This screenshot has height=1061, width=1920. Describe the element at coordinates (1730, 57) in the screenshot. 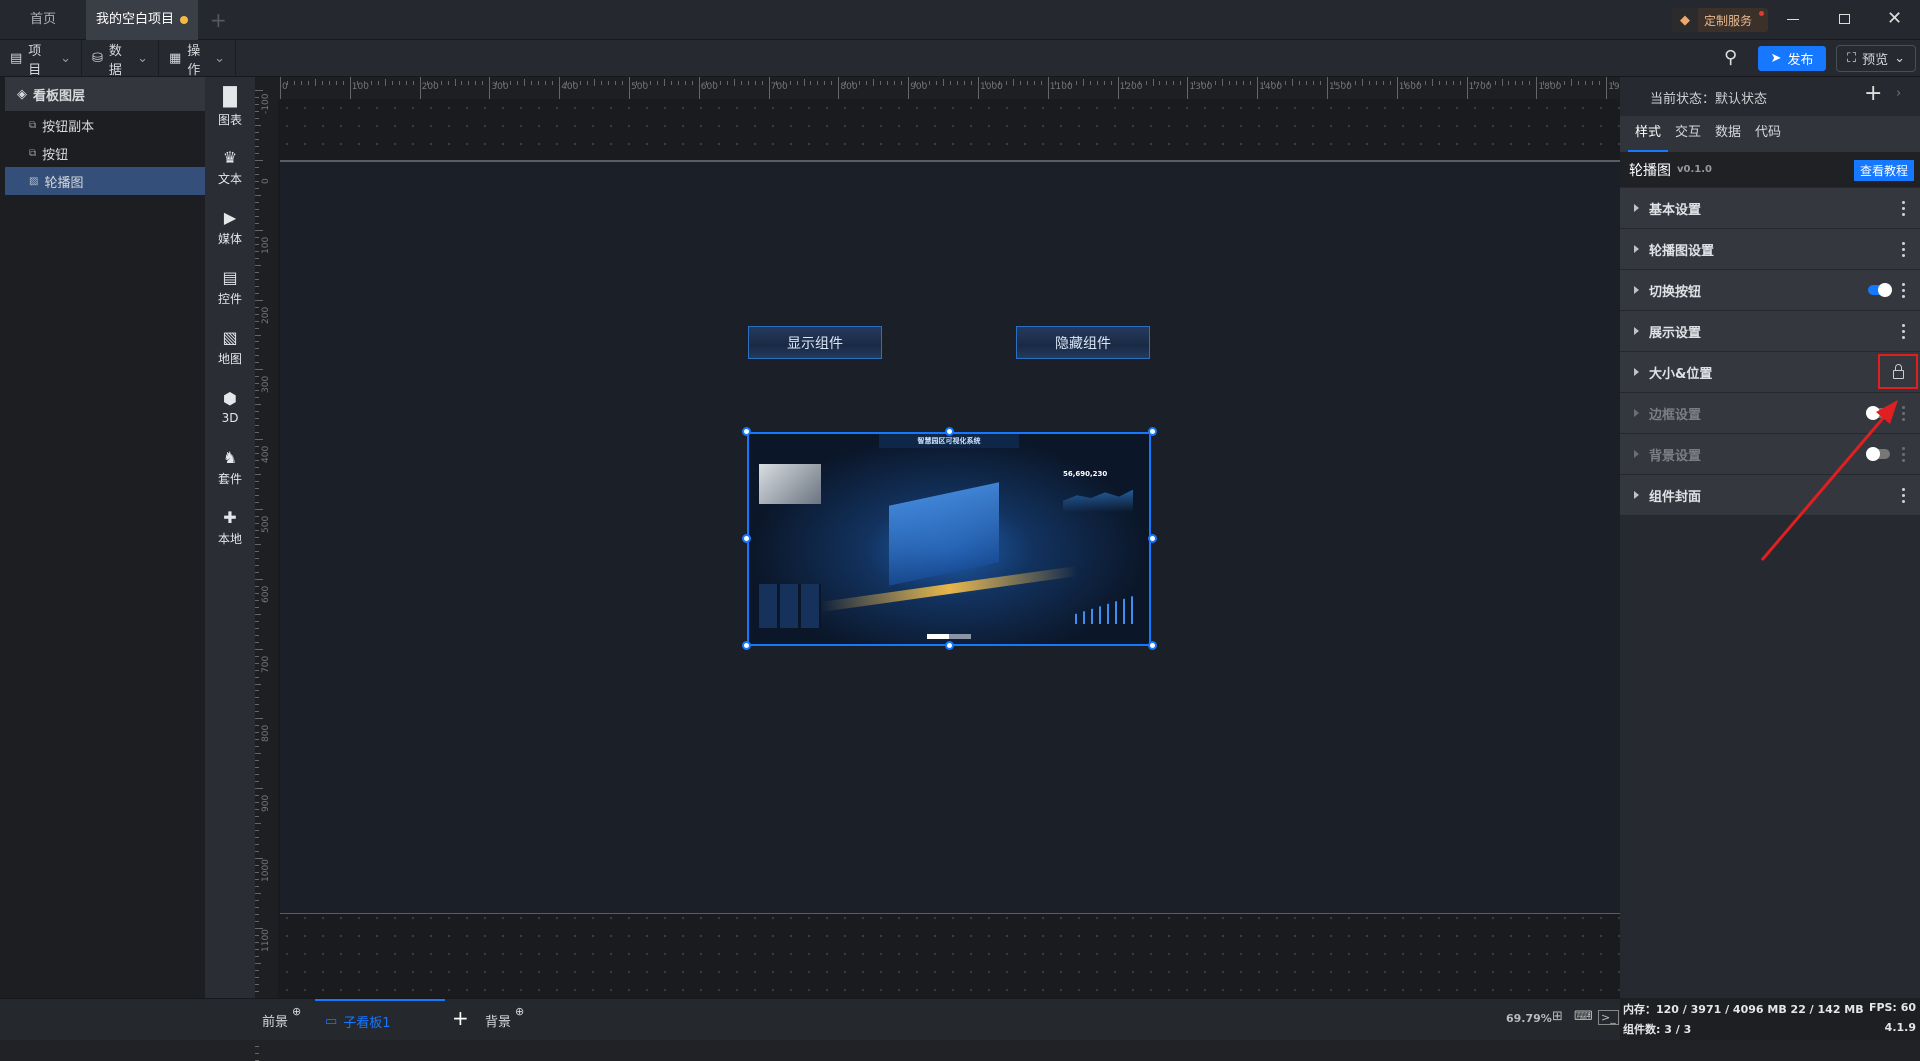

I see `search-icon: ⚲` at that location.